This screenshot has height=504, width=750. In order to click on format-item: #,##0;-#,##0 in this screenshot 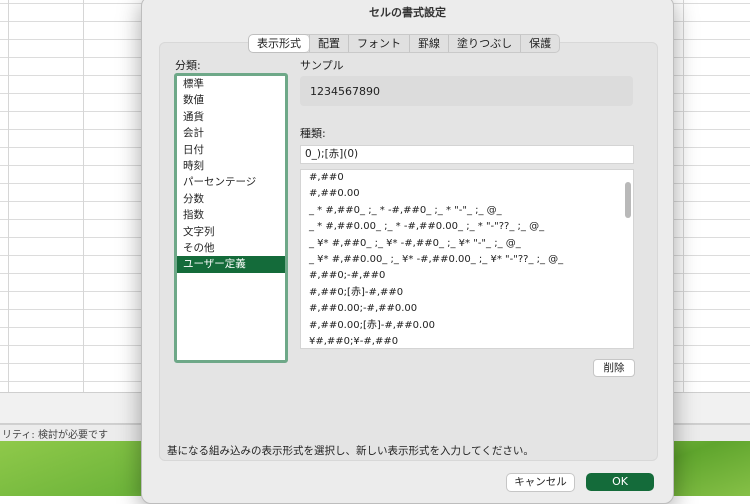, I will do `click(467, 276)`.